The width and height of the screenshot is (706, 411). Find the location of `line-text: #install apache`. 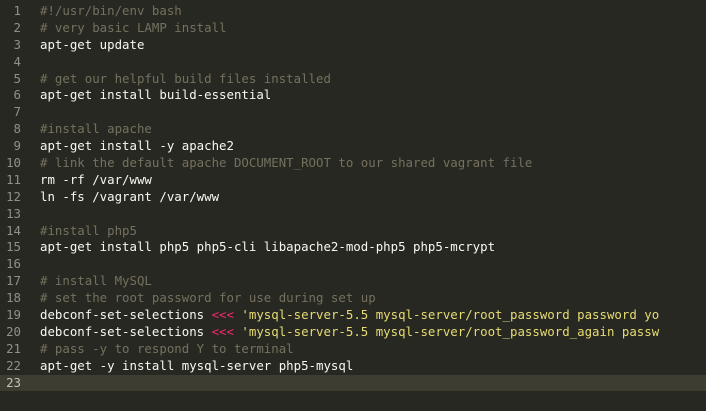

line-text: #install apache is located at coordinates (96, 129).